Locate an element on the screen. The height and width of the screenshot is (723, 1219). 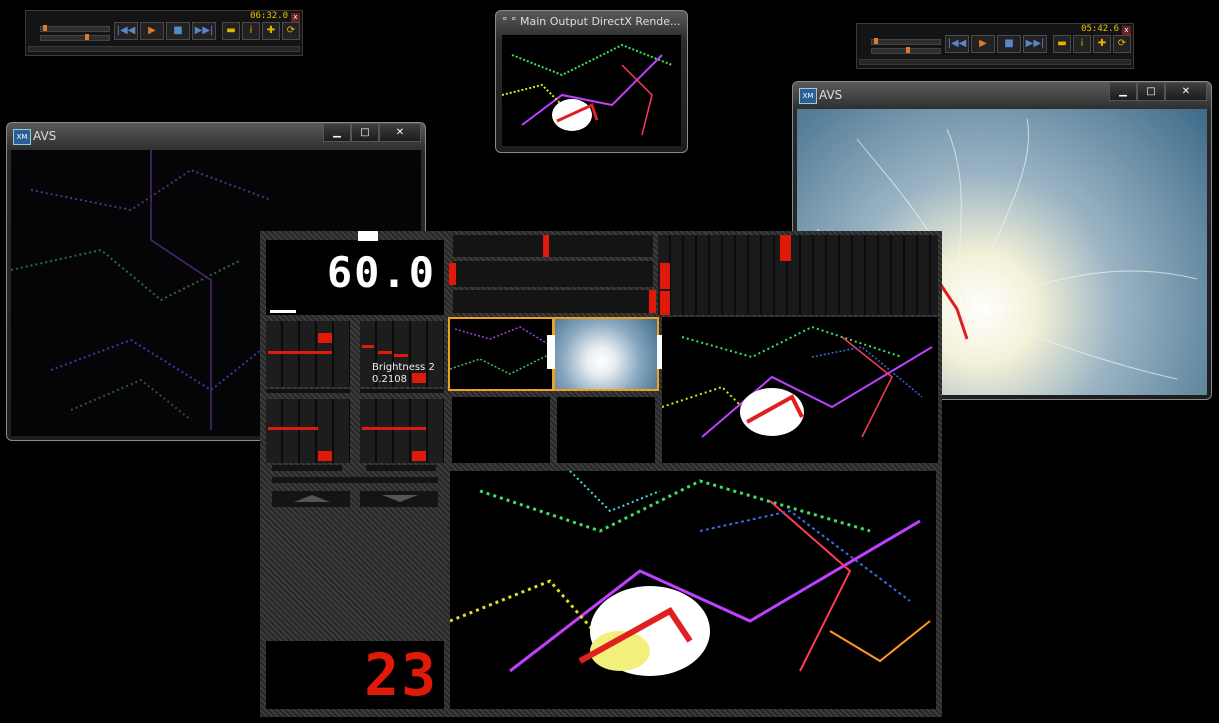
player-time: 05:42.6 is located at coordinates (1100, 29).